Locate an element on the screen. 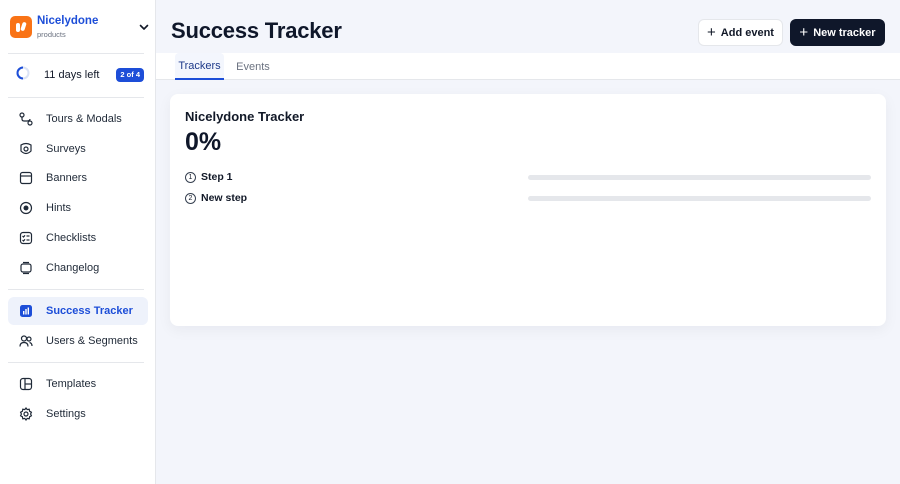  add-event-button: + Add event is located at coordinates (740, 32).